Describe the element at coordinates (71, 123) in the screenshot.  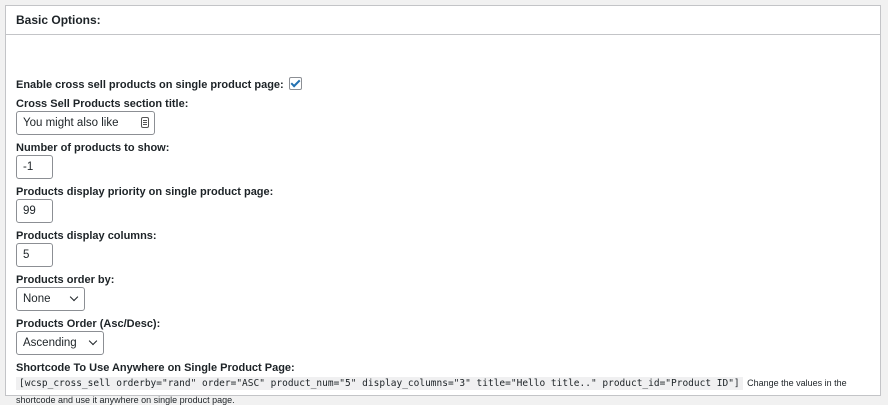
I see `section-title-value: You might also like` at that location.